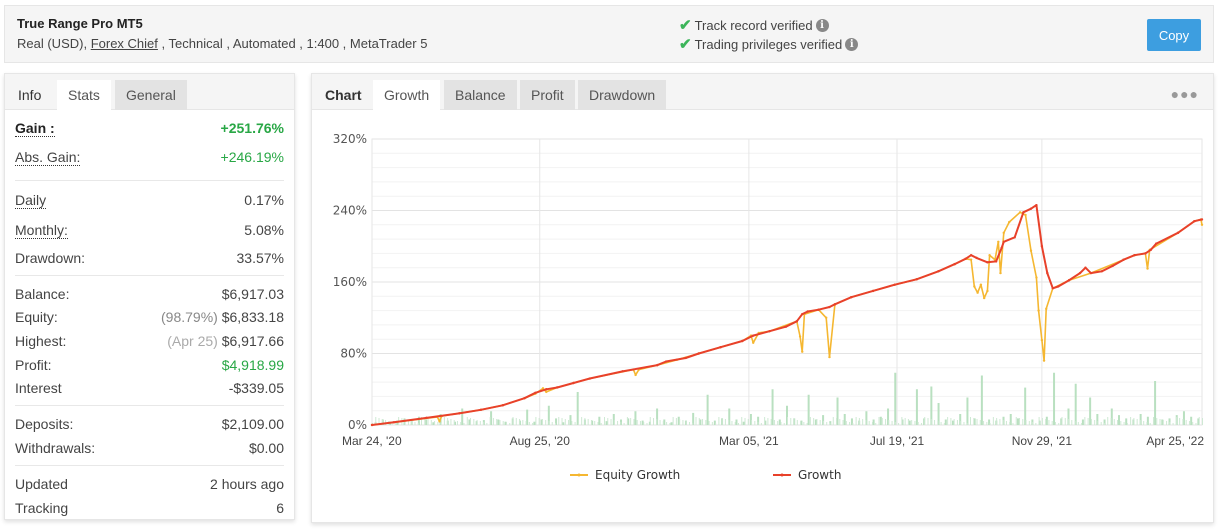 The image size is (1221, 530). I want to click on tab-drawdown: Drawdown, so click(622, 95).